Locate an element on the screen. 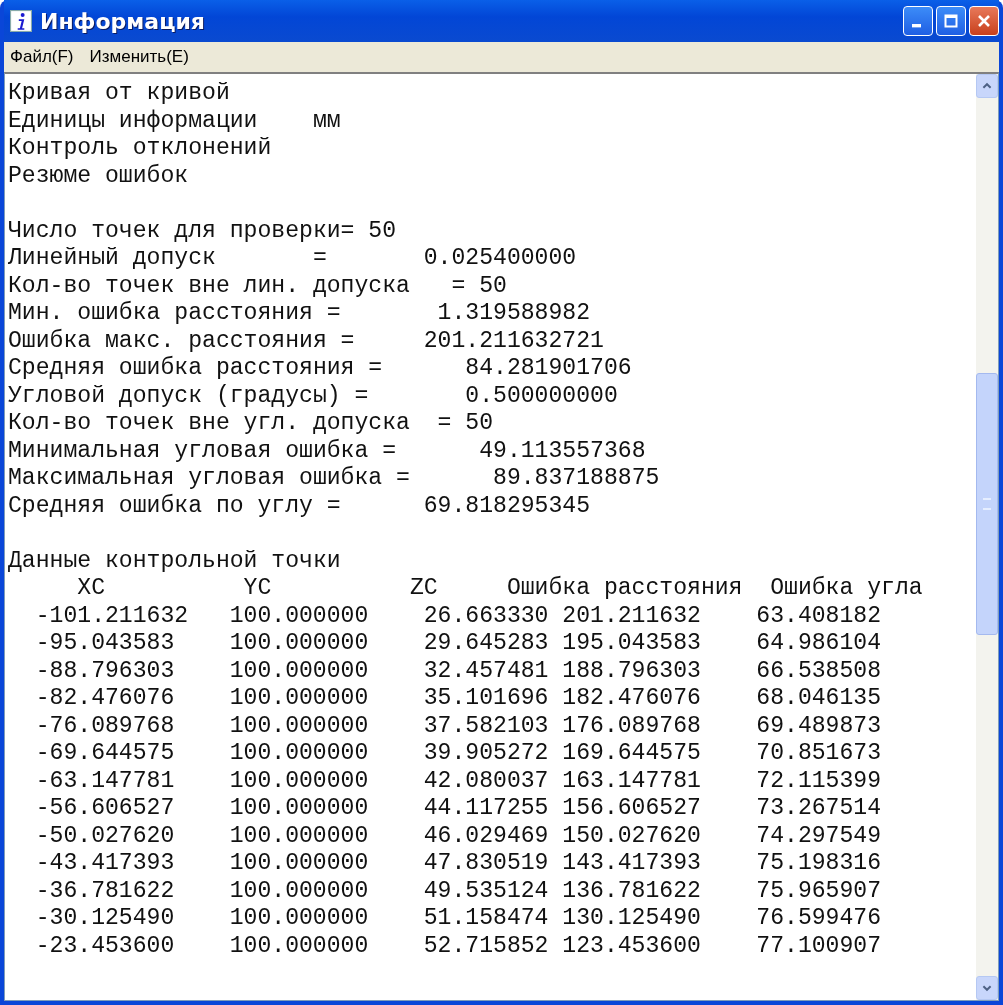  info-icon is located at coordinates (21, 21).